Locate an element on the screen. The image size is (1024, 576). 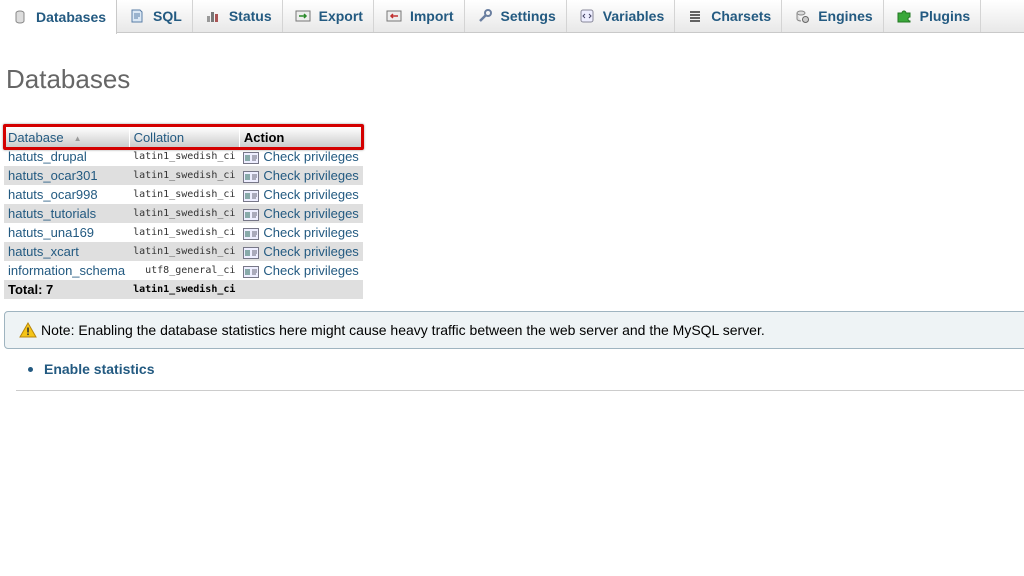
total-label: Total: 7 is located at coordinates (67, 289).